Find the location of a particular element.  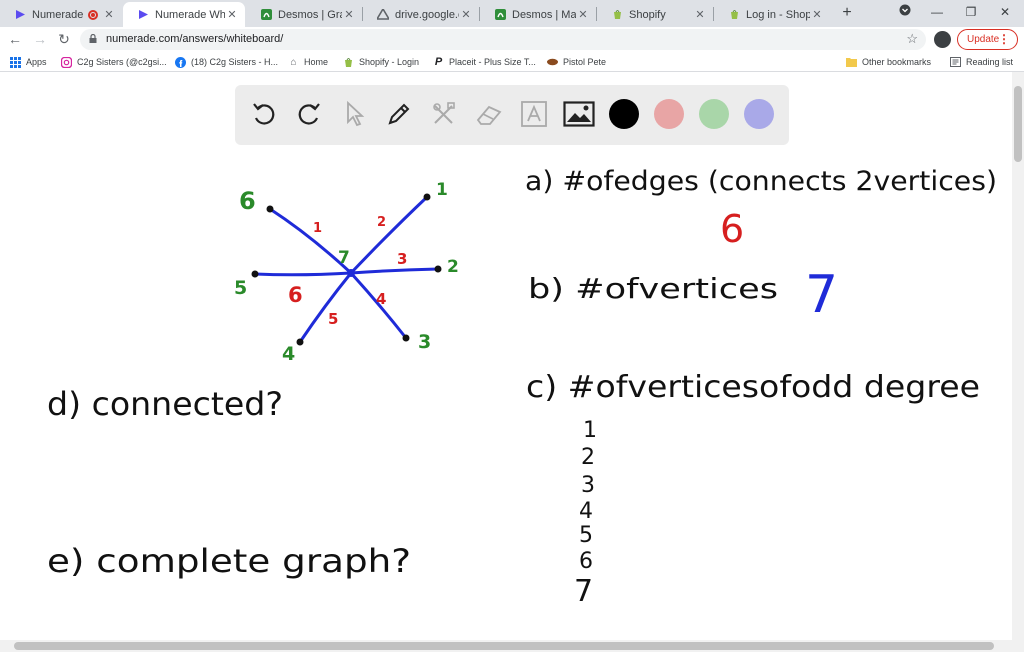

vertex-label: 5 is located at coordinates (240, 288).